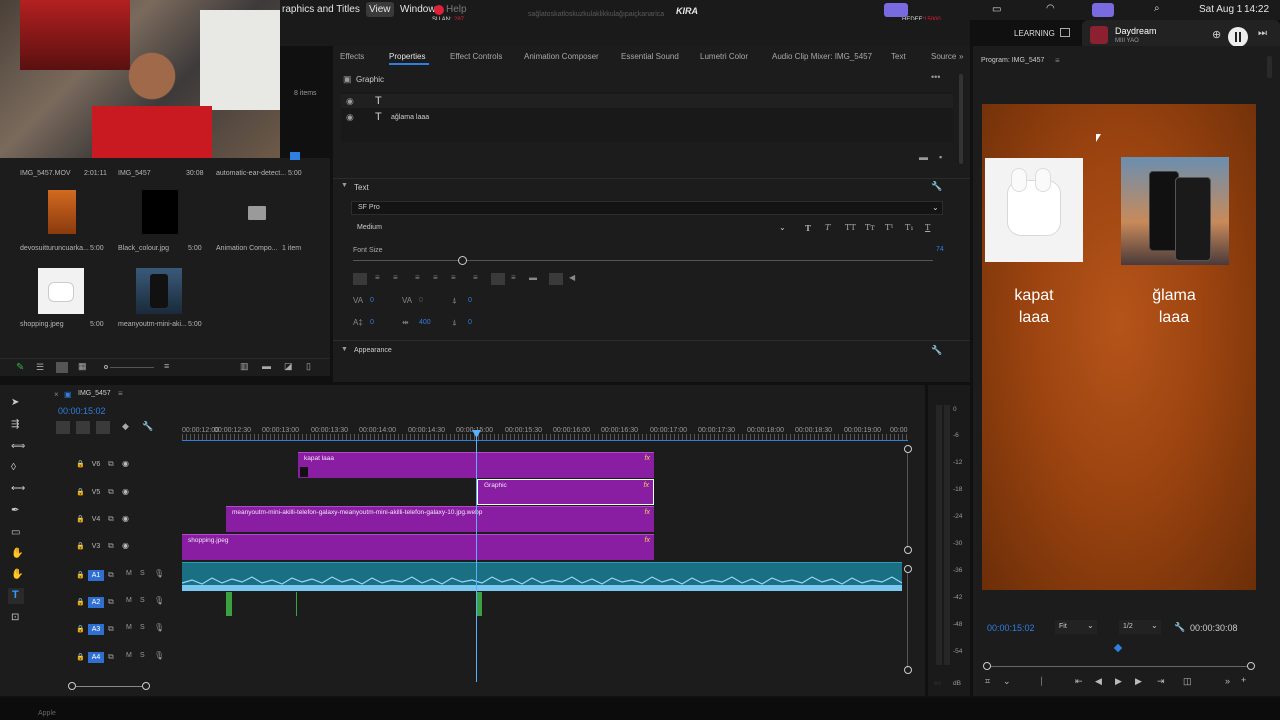 This screenshot has height=720, width=1280. I want to click on tab-effect-controls: Effect Controls, so click(476, 56).